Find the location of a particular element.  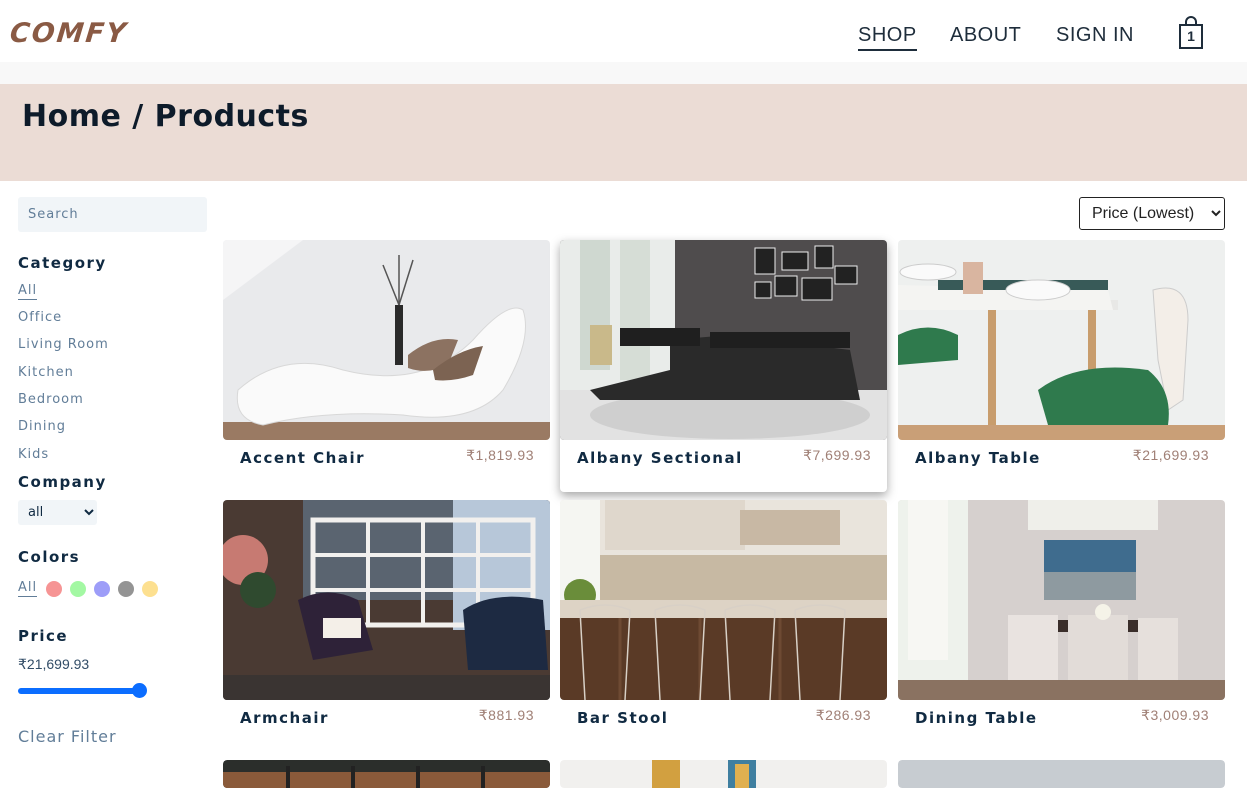

product-card: Dining Table ₹3,009.93 is located at coordinates (1061, 626).